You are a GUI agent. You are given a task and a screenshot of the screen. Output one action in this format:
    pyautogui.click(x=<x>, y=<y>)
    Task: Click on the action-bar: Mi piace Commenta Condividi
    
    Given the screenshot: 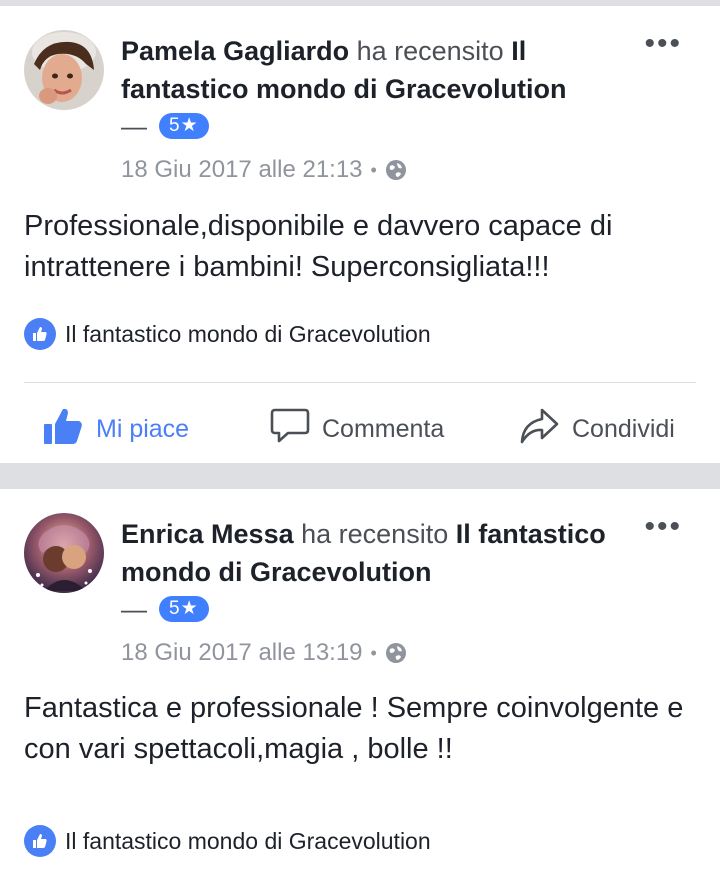 What is the action you would take?
    pyautogui.click(x=360, y=426)
    